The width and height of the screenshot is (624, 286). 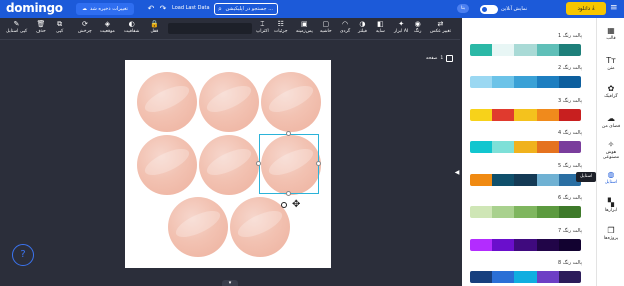 I want to click on sidebar-item-ai: ✧ هوش مصنوعی, so click(x=610, y=150).